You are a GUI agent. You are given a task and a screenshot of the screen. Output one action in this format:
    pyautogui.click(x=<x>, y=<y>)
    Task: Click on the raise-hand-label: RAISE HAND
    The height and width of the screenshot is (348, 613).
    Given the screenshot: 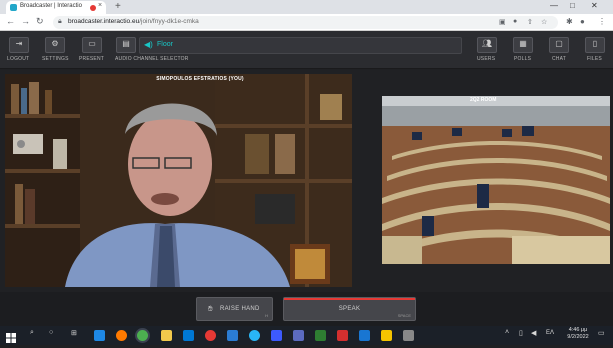 What is the action you would take?
    pyautogui.click(x=240, y=309)
    